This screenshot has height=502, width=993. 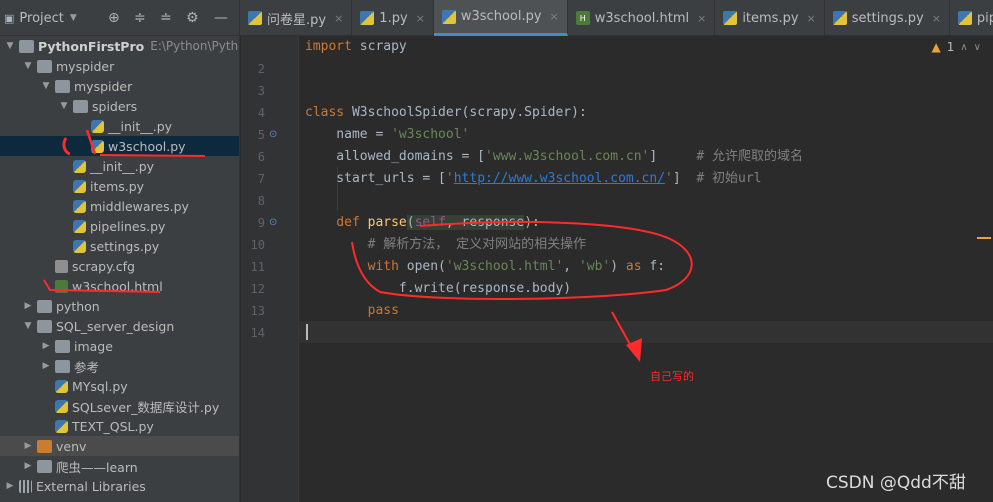 I want to click on tab-label: settings.py, so click(x=887, y=18).